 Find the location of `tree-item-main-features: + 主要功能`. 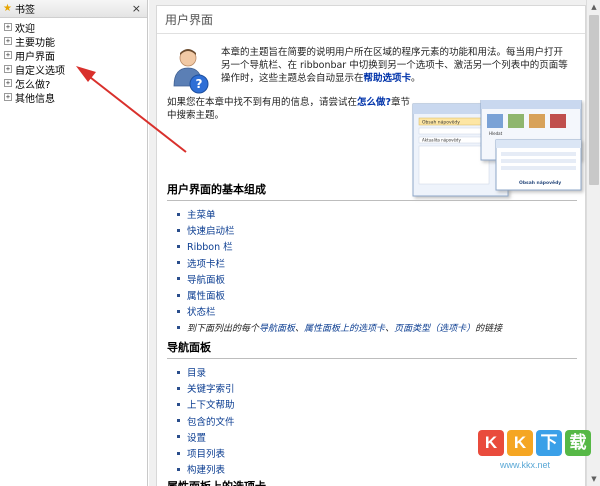

tree-item-main-features: + 主要功能 is located at coordinates (73, 41).